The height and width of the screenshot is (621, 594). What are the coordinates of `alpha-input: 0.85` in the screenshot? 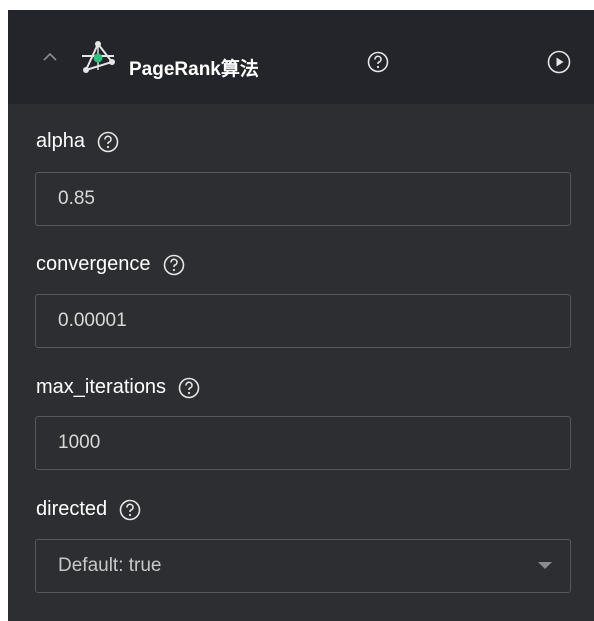 It's located at (303, 199).